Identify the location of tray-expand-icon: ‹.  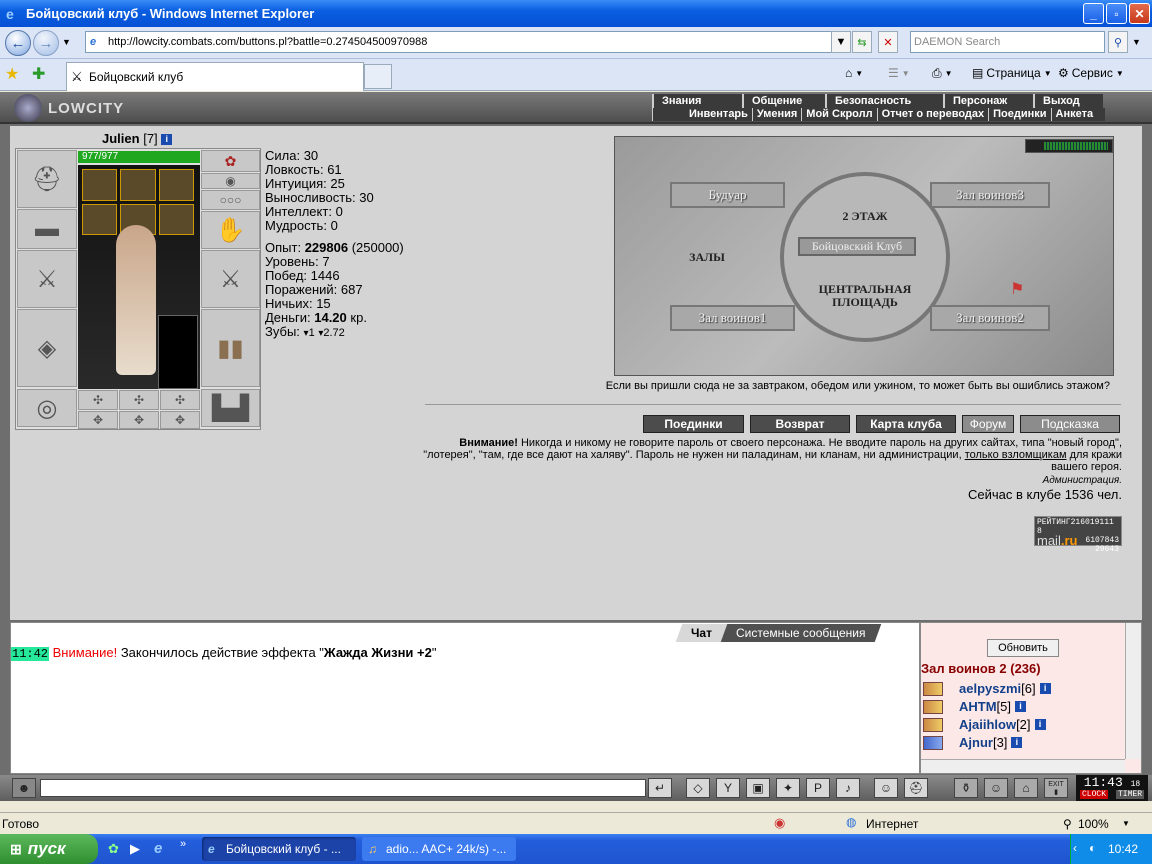
(1075, 848).